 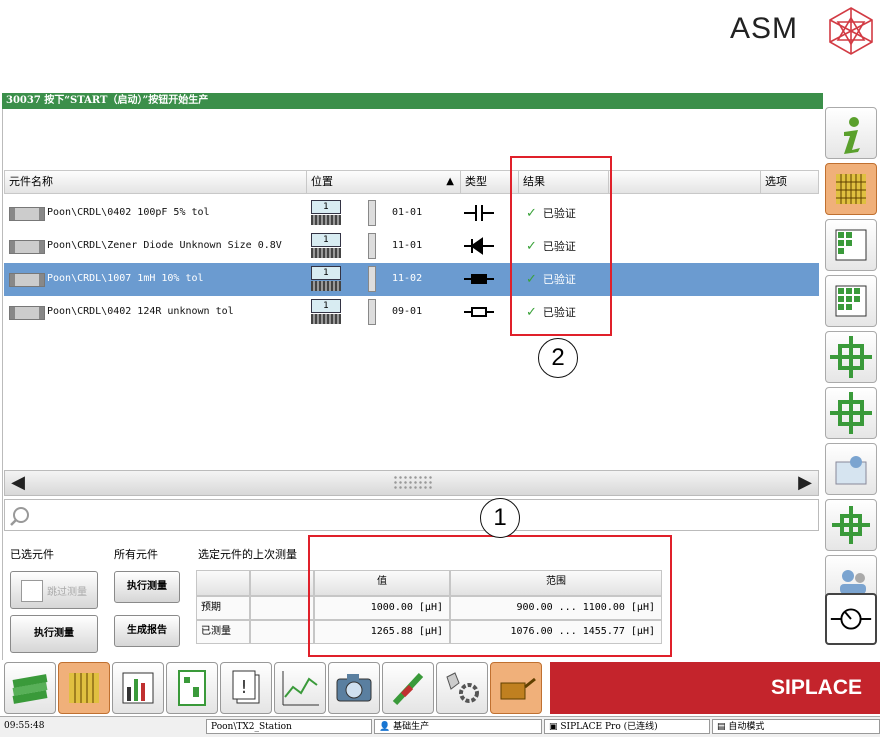 I want to click on inductor-symbol-icon, so click(x=479, y=279).